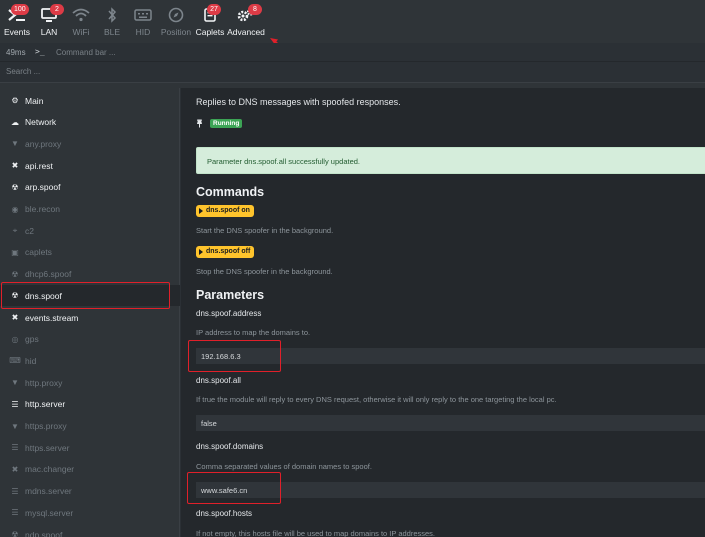 The height and width of the screenshot is (537, 705). I want to click on param-all-name: dns.spoof.all, so click(218, 380).